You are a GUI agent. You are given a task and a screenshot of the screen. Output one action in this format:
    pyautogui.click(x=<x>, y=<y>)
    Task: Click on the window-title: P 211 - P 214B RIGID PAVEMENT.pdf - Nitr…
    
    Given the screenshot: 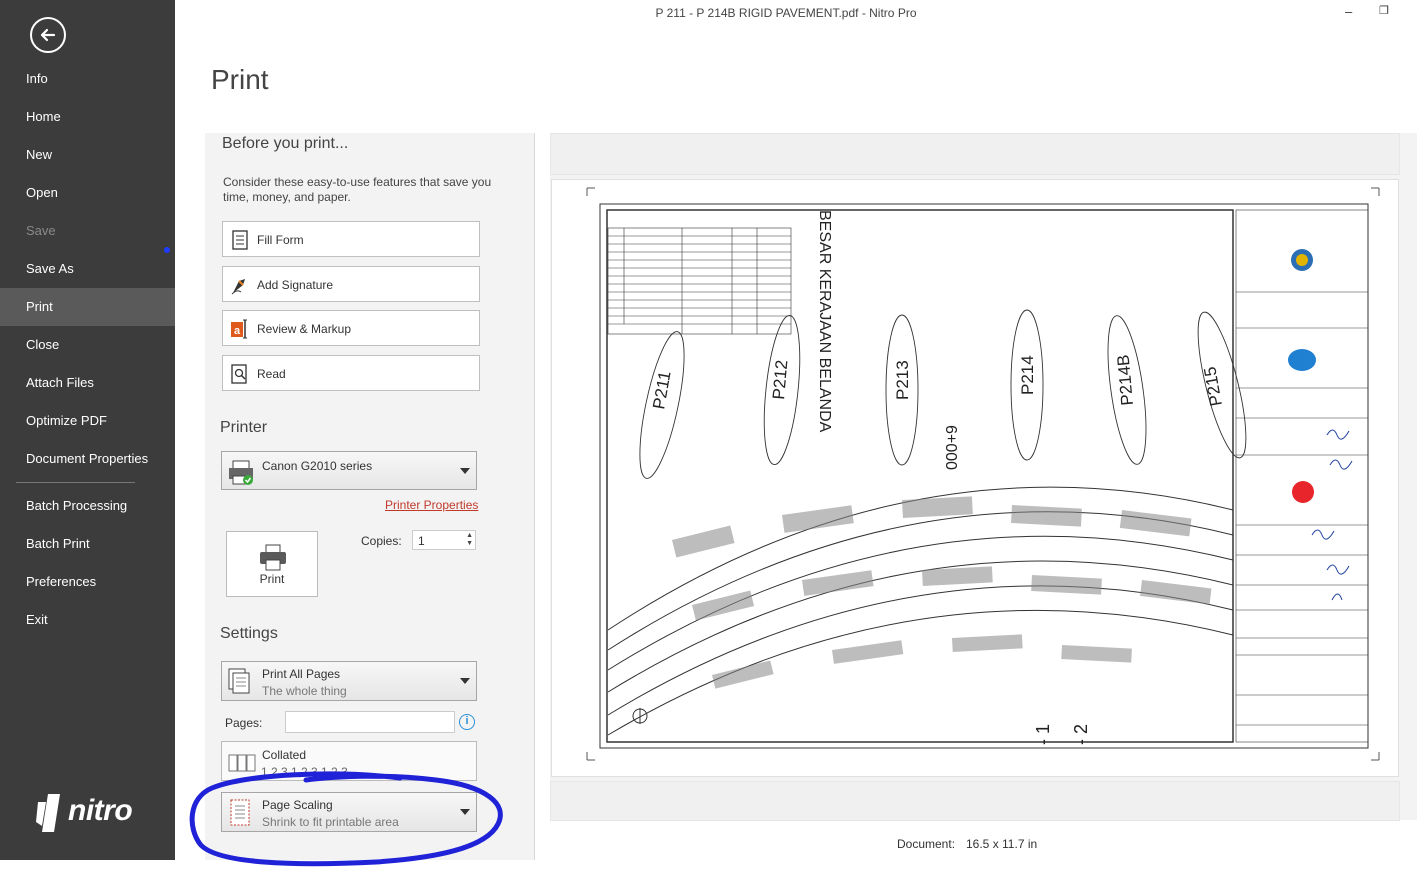 What is the action you would take?
    pyautogui.click(x=786, y=13)
    